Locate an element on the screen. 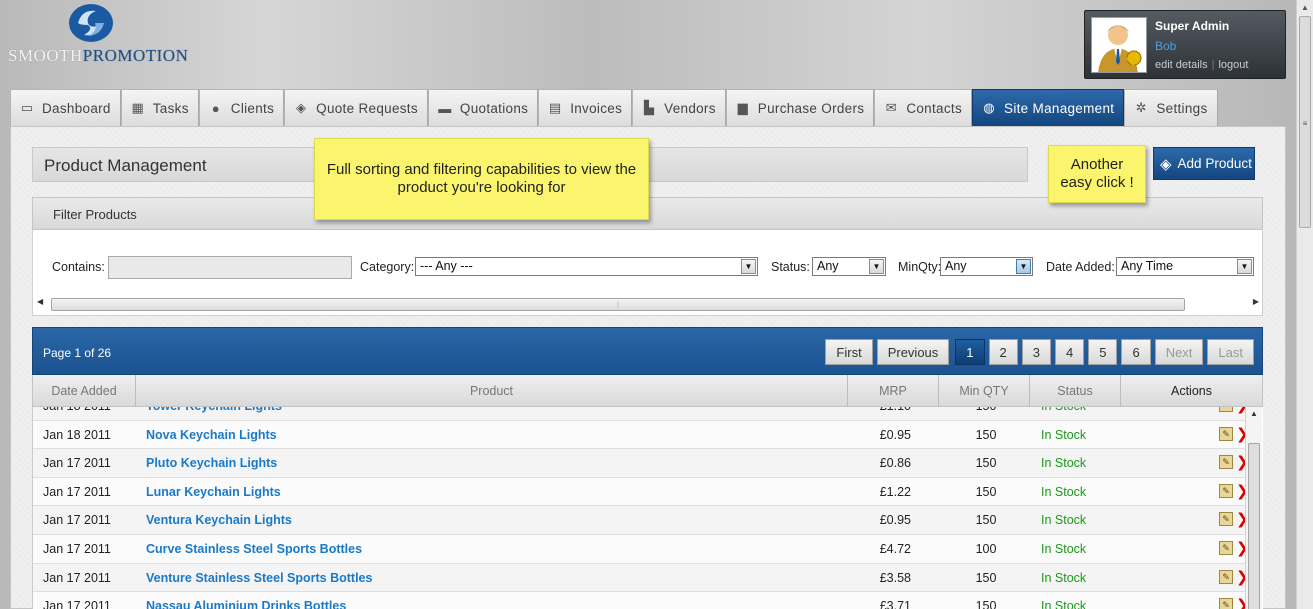  scroll-right-arrow-icon: ▶ is located at coordinates (1256, 301).